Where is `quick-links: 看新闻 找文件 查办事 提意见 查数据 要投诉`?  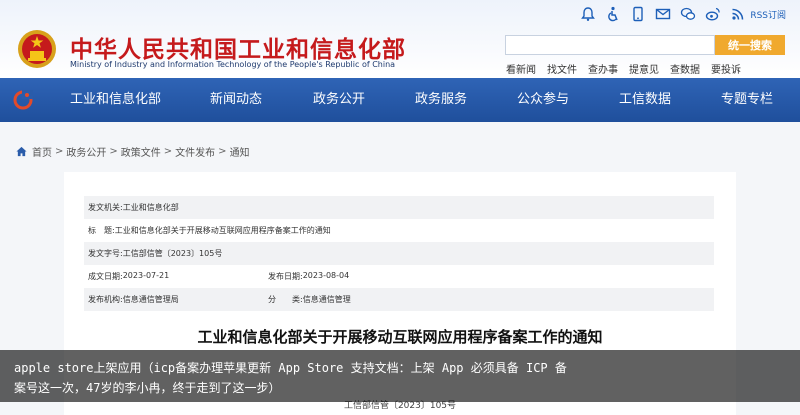 quick-links: 看新闻 找文件 查办事 提意见 查数据 要投诉 is located at coordinates (623, 68).